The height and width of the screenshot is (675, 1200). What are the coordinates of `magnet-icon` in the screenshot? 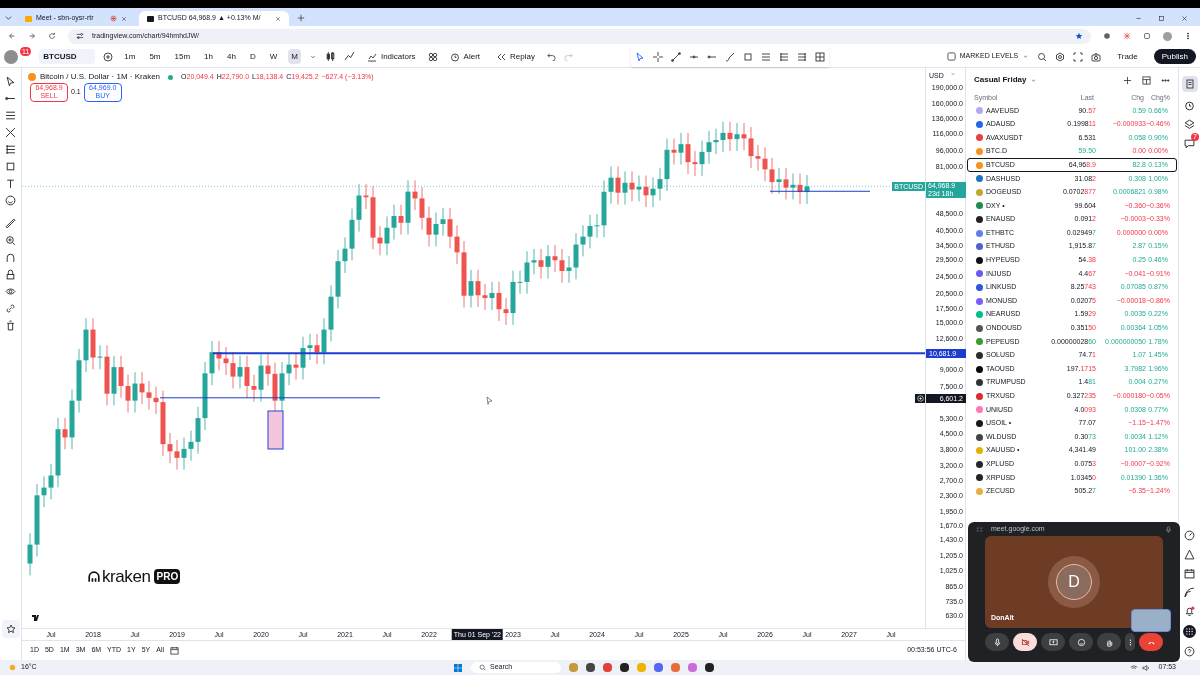 It's located at (10, 257).